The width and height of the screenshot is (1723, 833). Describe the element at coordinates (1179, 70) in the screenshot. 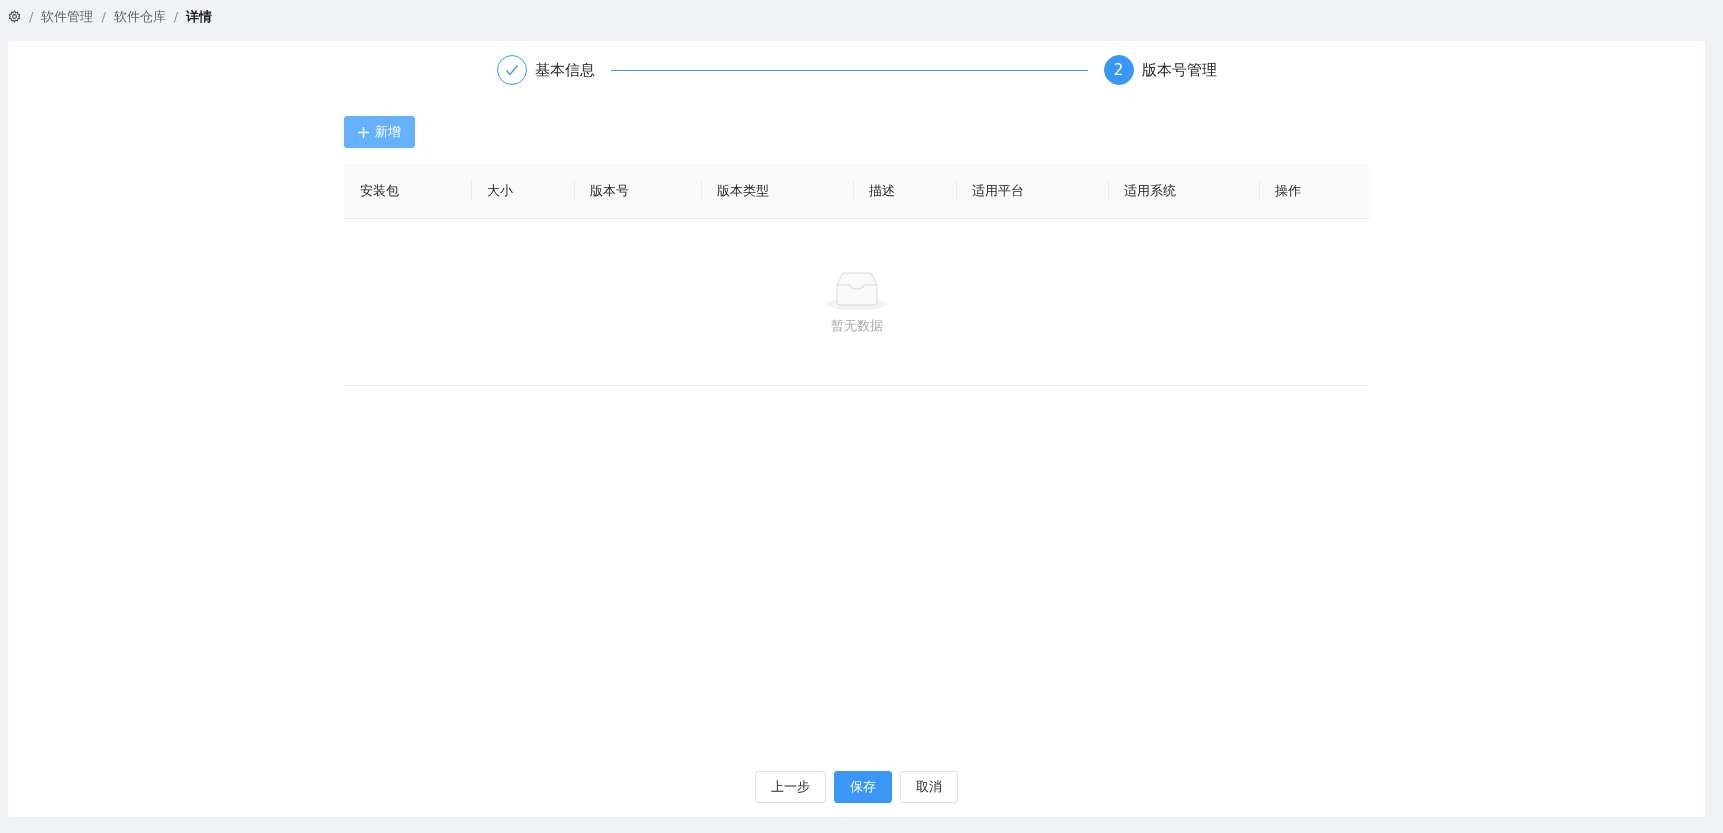

I see `step-label: 版本号管理` at that location.